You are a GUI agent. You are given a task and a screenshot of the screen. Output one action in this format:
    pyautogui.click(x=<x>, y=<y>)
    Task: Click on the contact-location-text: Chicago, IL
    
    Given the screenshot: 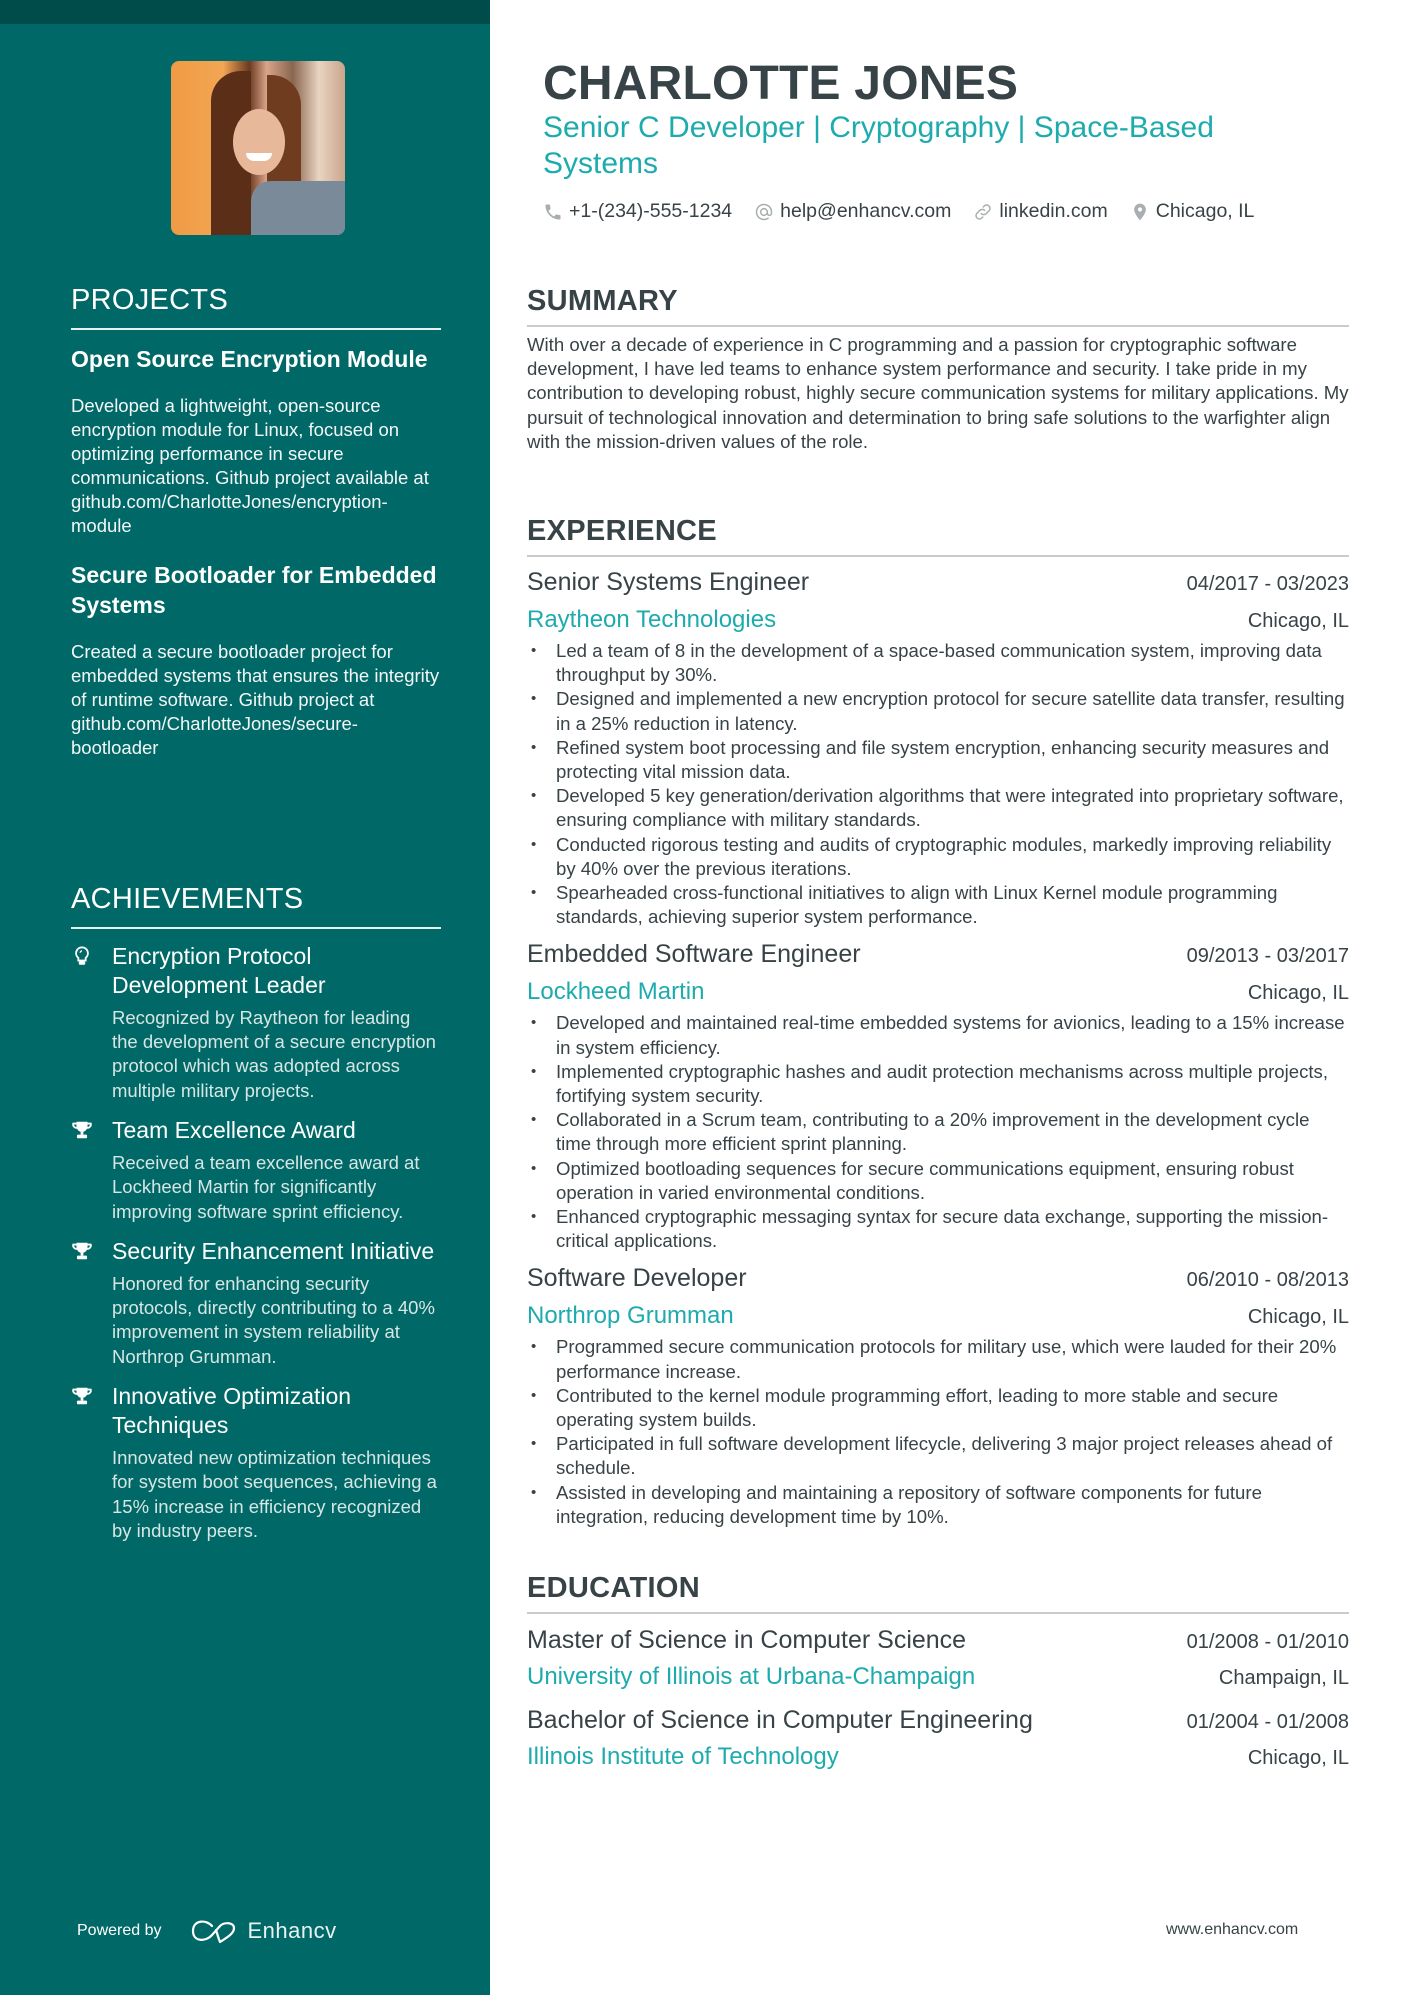 What is the action you would take?
    pyautogui.click(x=1205, y=211)
    